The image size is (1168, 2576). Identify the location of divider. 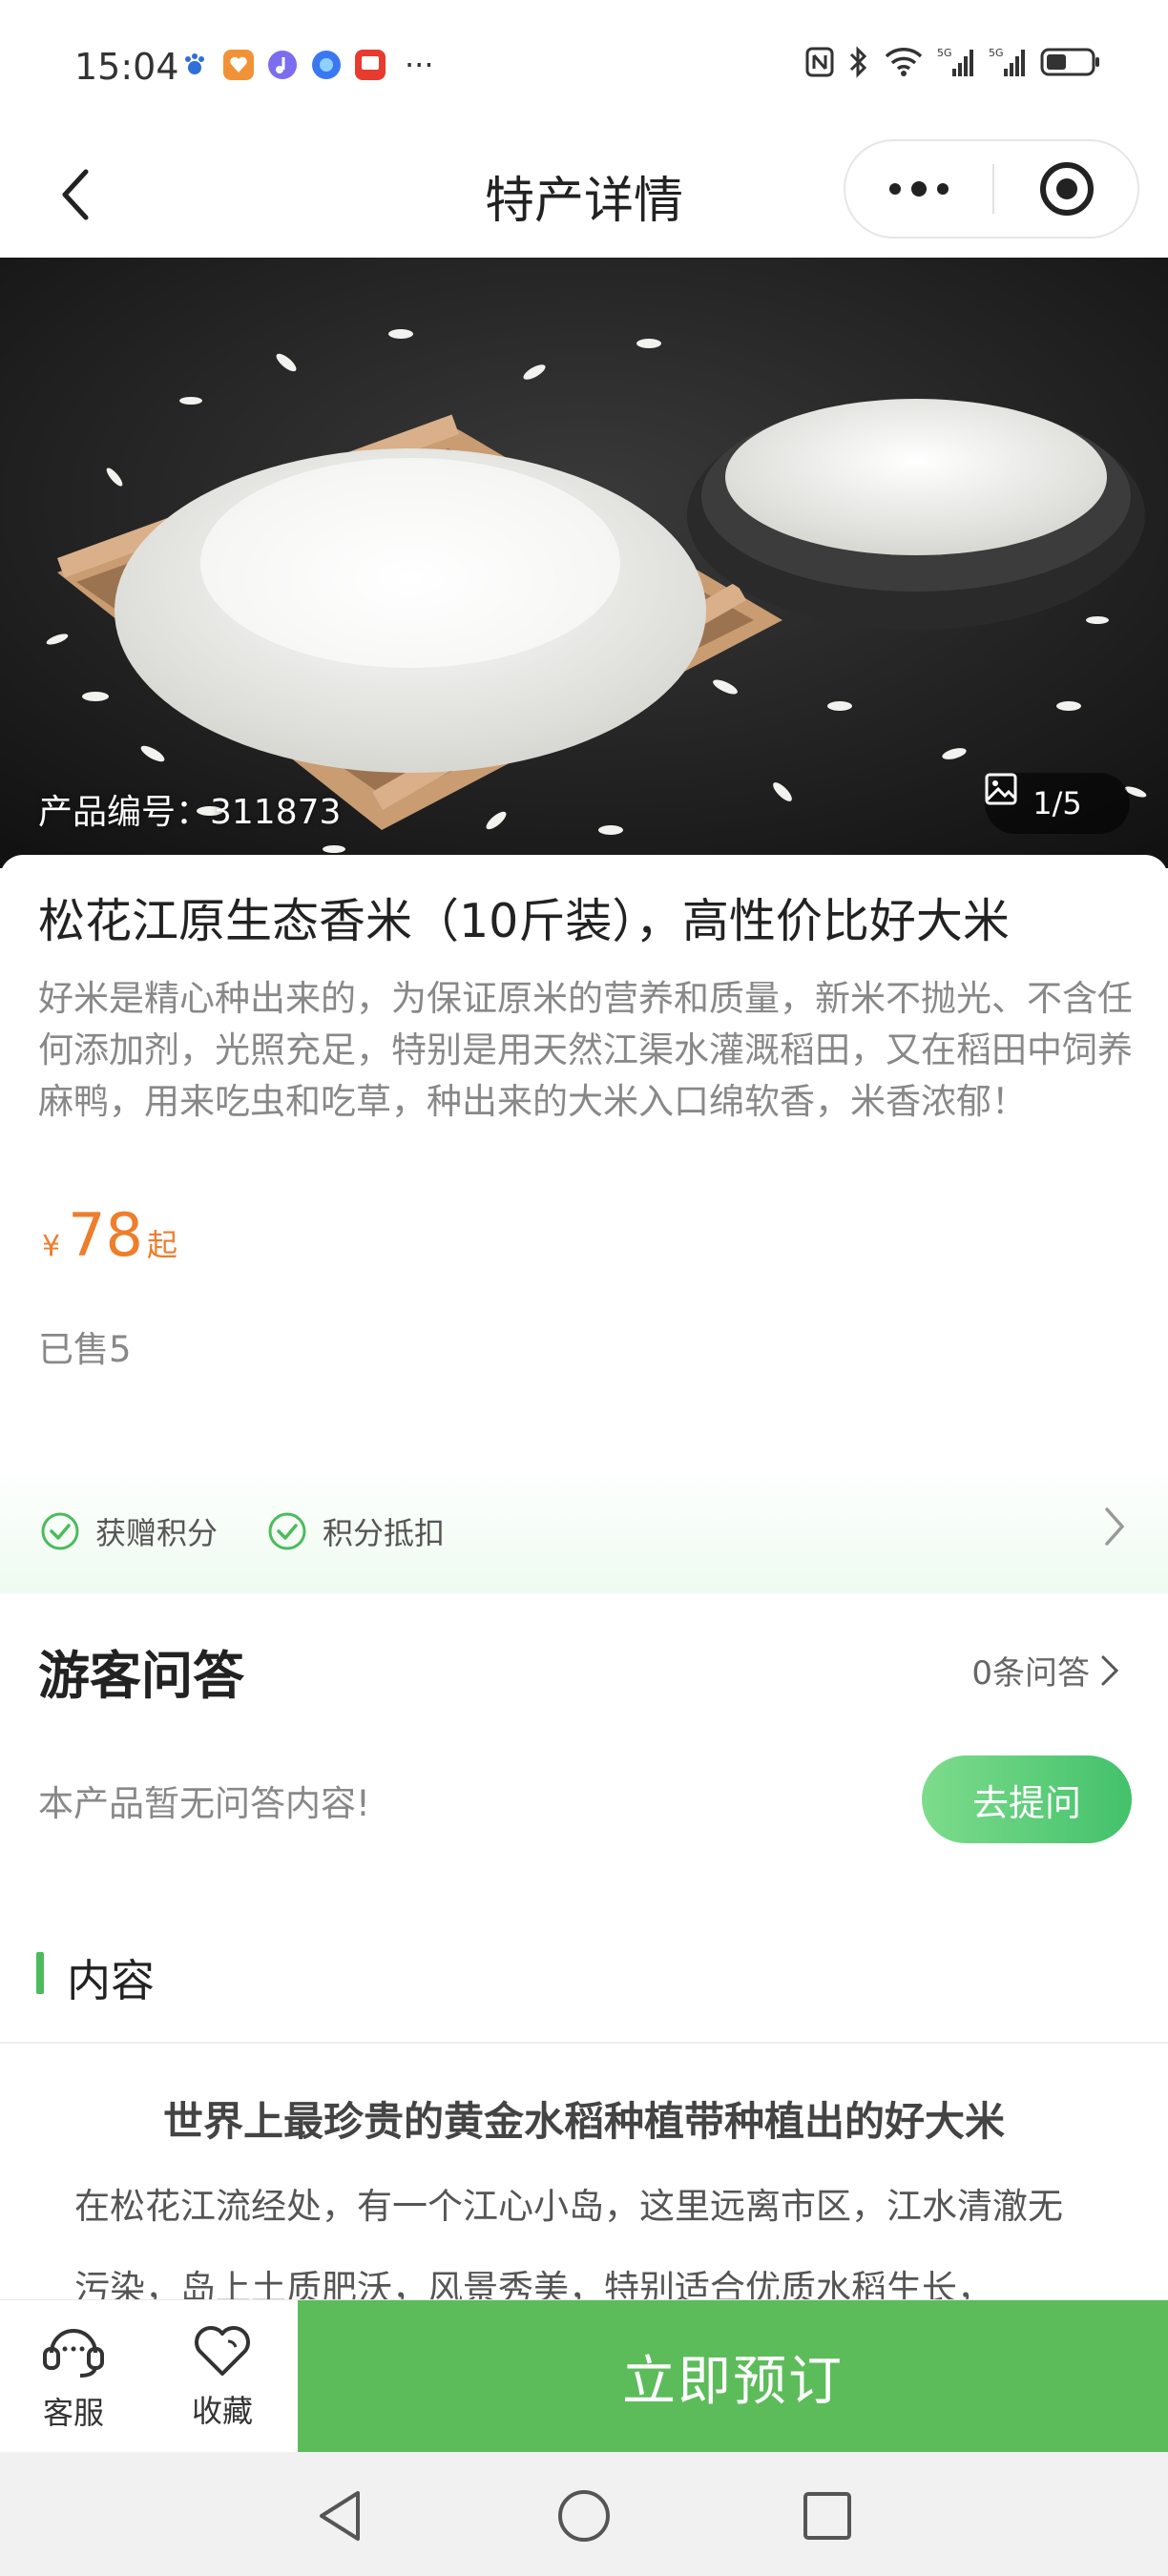
(584, 2043).